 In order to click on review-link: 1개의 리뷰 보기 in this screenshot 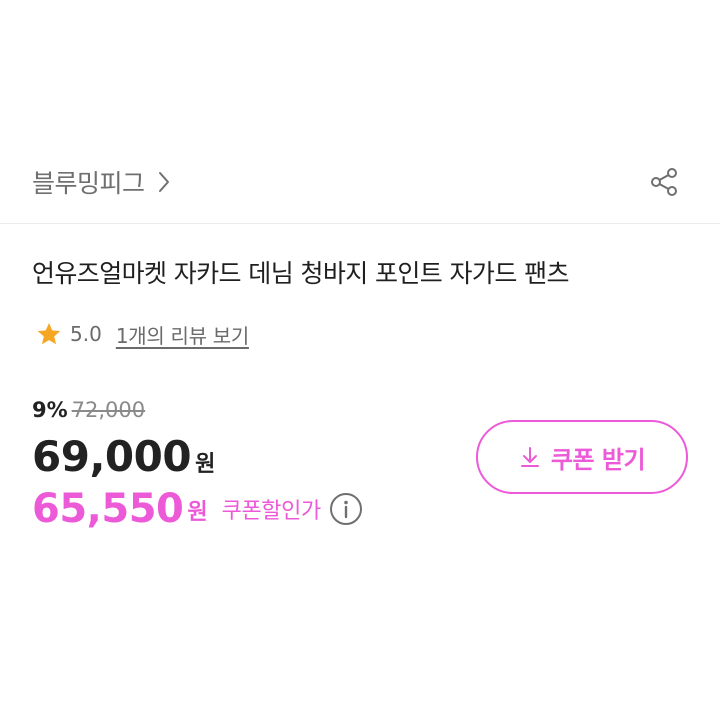, I will do `click(182, 334)`.